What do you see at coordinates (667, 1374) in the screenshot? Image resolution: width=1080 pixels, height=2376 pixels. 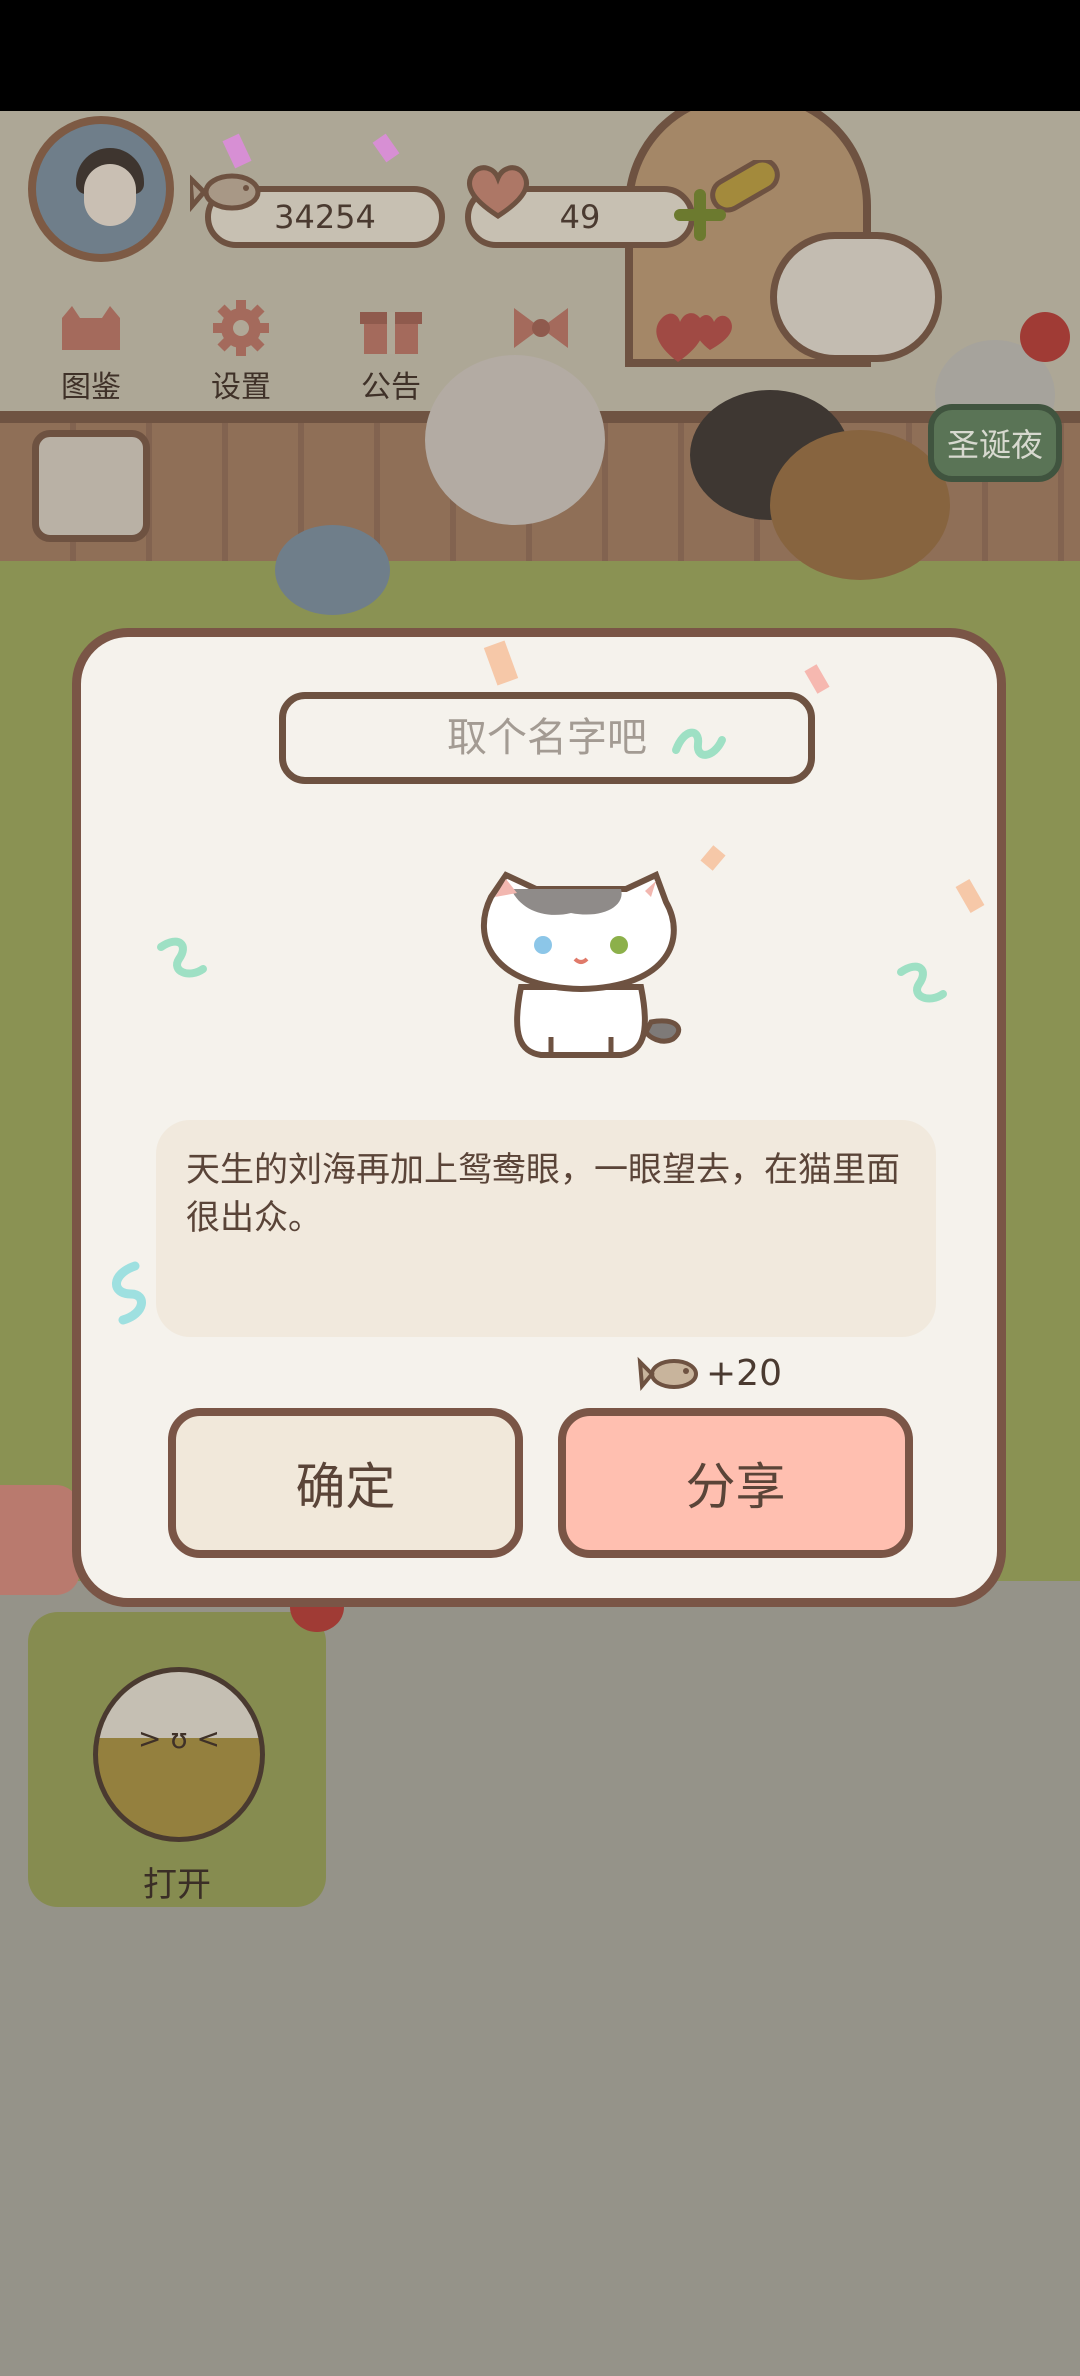 I see `fish-icon` at bounding box center [667, 1374].